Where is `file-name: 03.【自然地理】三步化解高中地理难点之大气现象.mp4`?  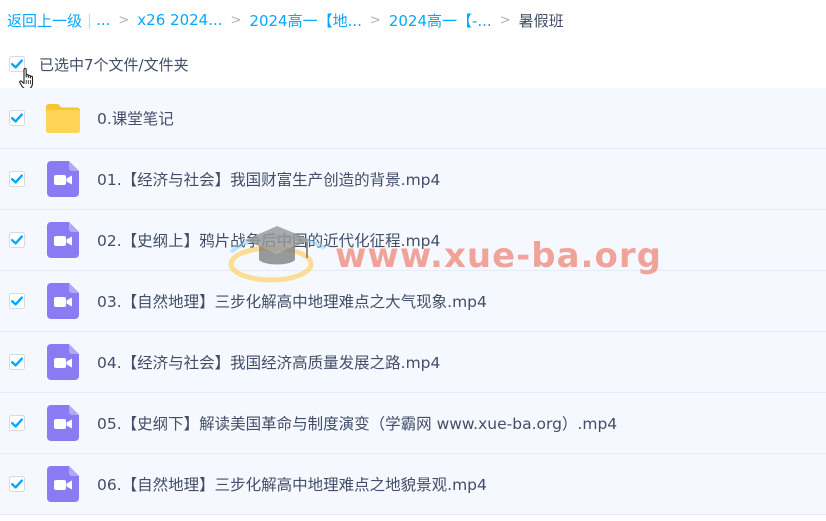
file-name: 03.【自然地理】三步化解高中地理难点之大气现象.mp4 is located at coordinates (292, 301).